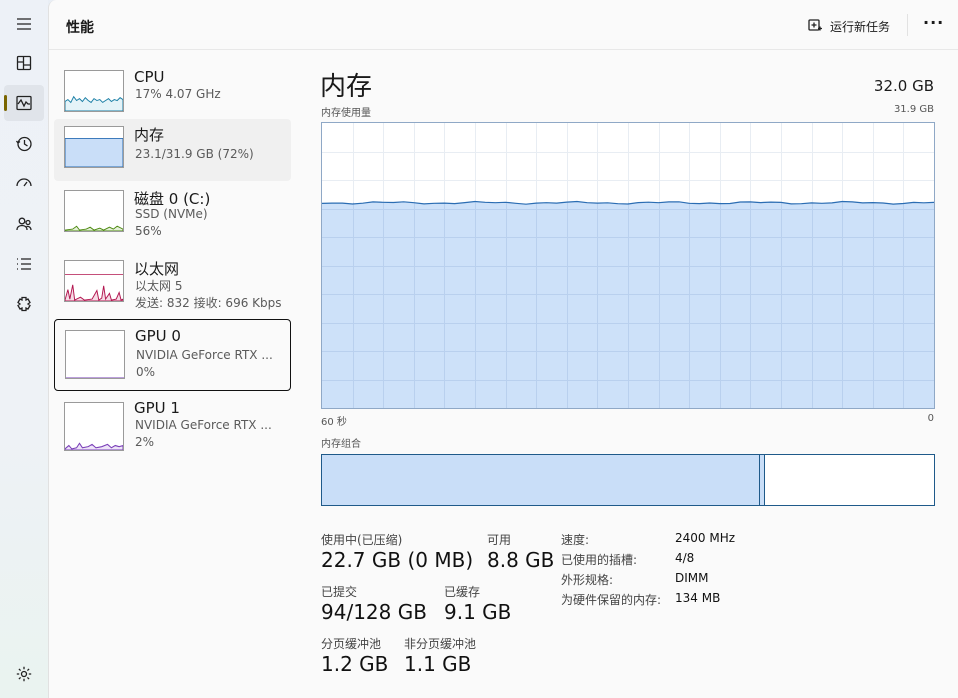 The image size is (958, 698). Describe the element at coordinates (698, 598) in the screenshot. I see `hardware-reserved-value: 134 MB` at that location.